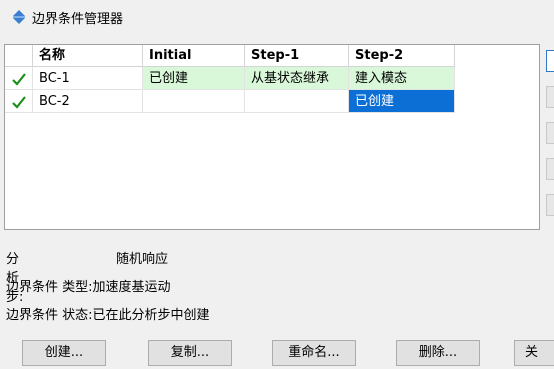 The width and height of the screenshot is (554, 369). What do you see at coordinates (194, 56) in the screenshot?
I see `header-initial: Initial` at bounding box center [194, 56].